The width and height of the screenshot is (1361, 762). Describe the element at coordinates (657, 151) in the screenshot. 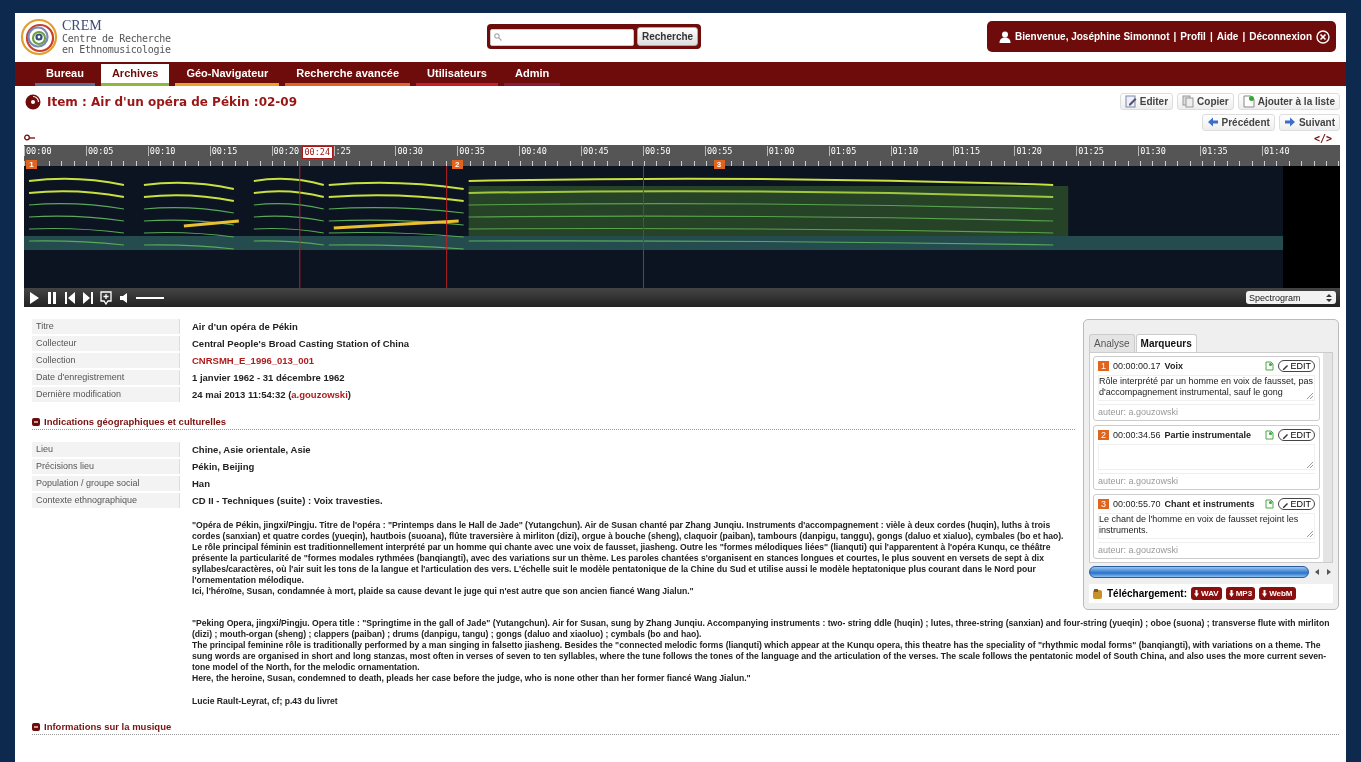

I see `time-label: 00:50` at that location.